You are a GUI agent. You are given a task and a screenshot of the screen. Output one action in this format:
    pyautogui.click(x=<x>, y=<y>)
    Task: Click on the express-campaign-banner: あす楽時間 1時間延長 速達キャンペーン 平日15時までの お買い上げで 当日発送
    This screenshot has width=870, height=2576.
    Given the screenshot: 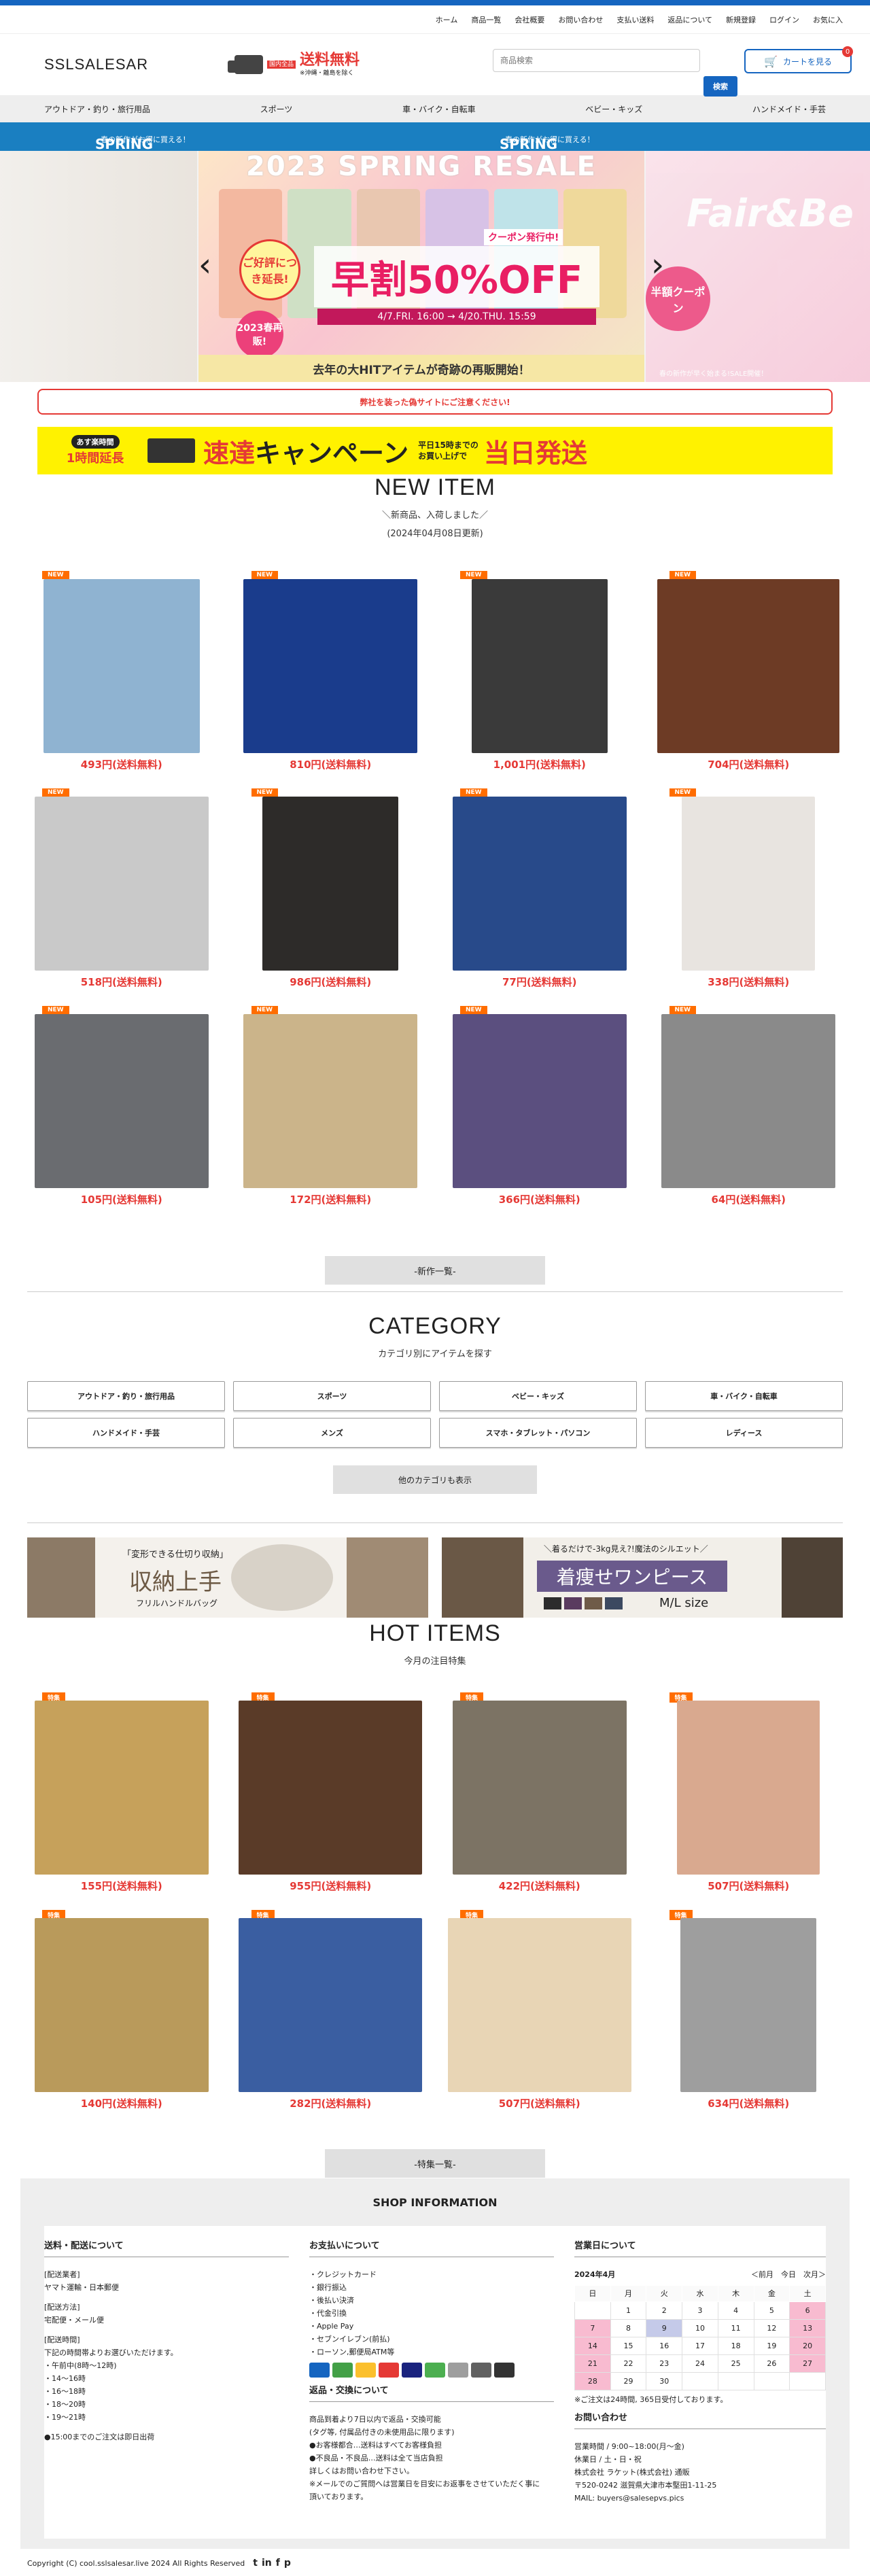 What is the action you would take?
    pyautogui.click(x=435, y=450)
    